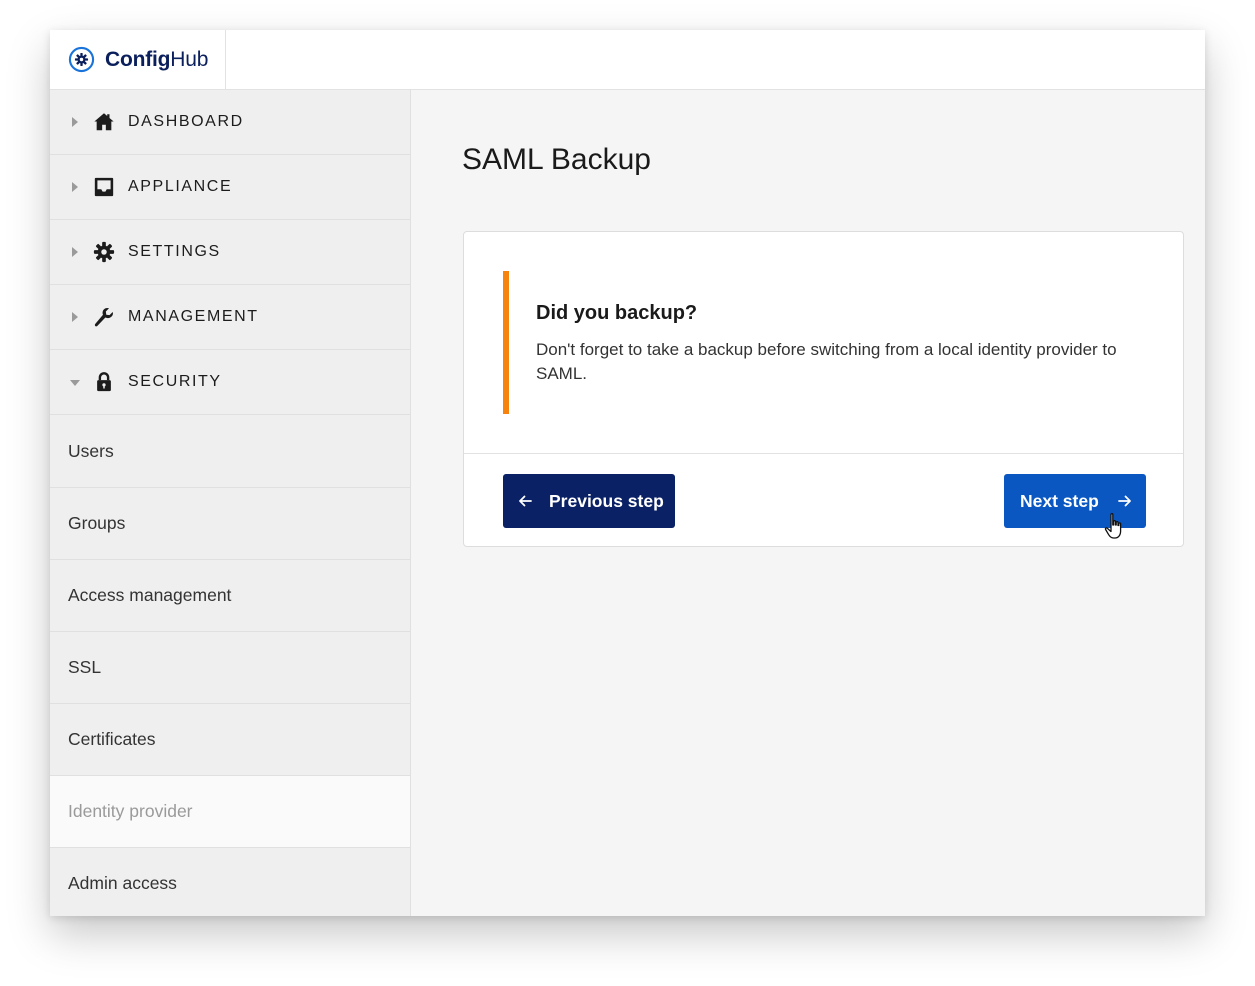 The width and height of the screenshot is (1255, 986). What do you see at coordinates (174, 251) in the screenshot?
I see `sidebar-item-label: SETTINGS` at bounding box center [174, 251].